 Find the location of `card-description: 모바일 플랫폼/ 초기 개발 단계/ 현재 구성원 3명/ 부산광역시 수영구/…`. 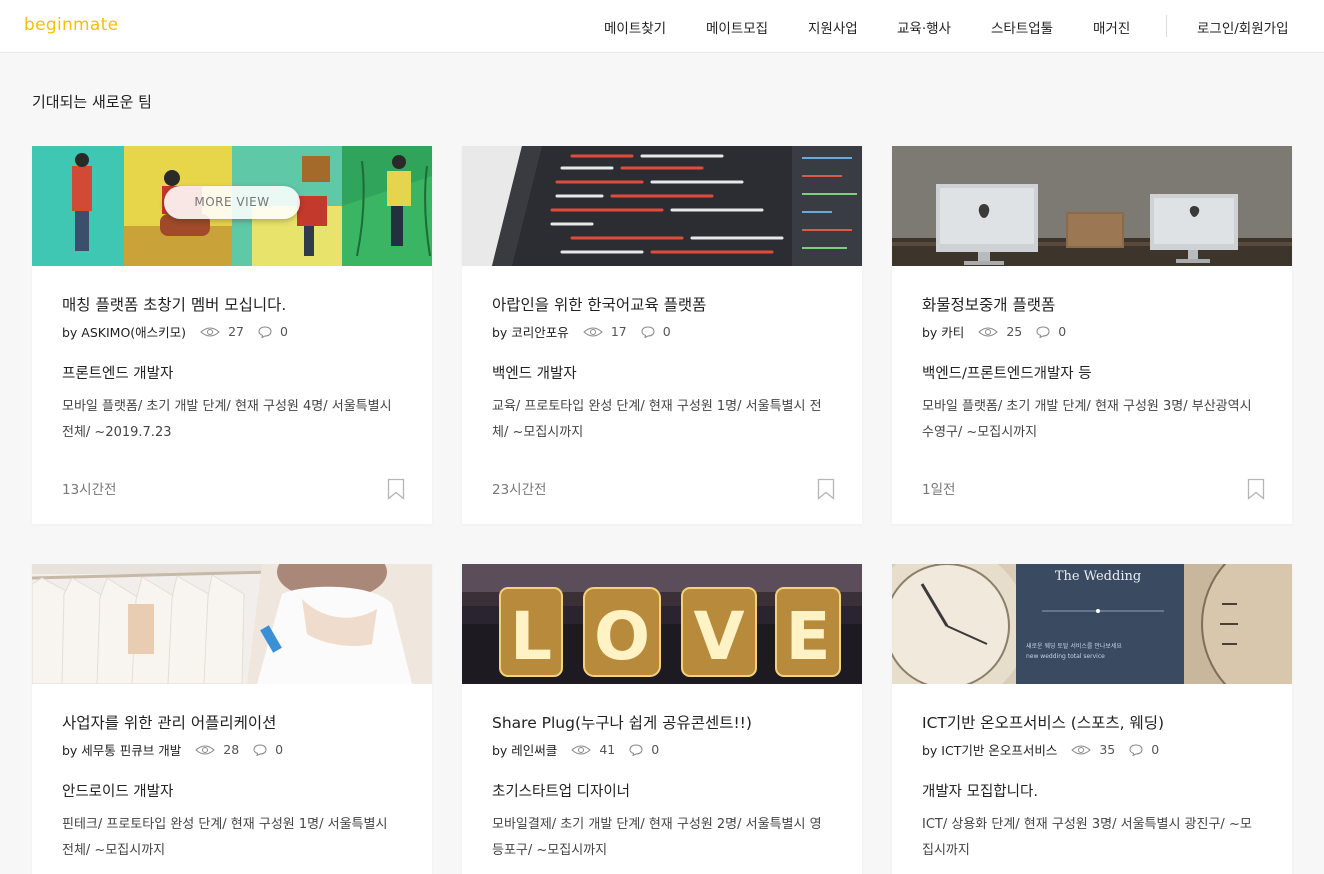

card-description: 모바일 플랫폼/ 초기 개발 단계/ 현재 구성원 3명/ 부산광역시 수영구/… is located at coordinates (1087, 419).